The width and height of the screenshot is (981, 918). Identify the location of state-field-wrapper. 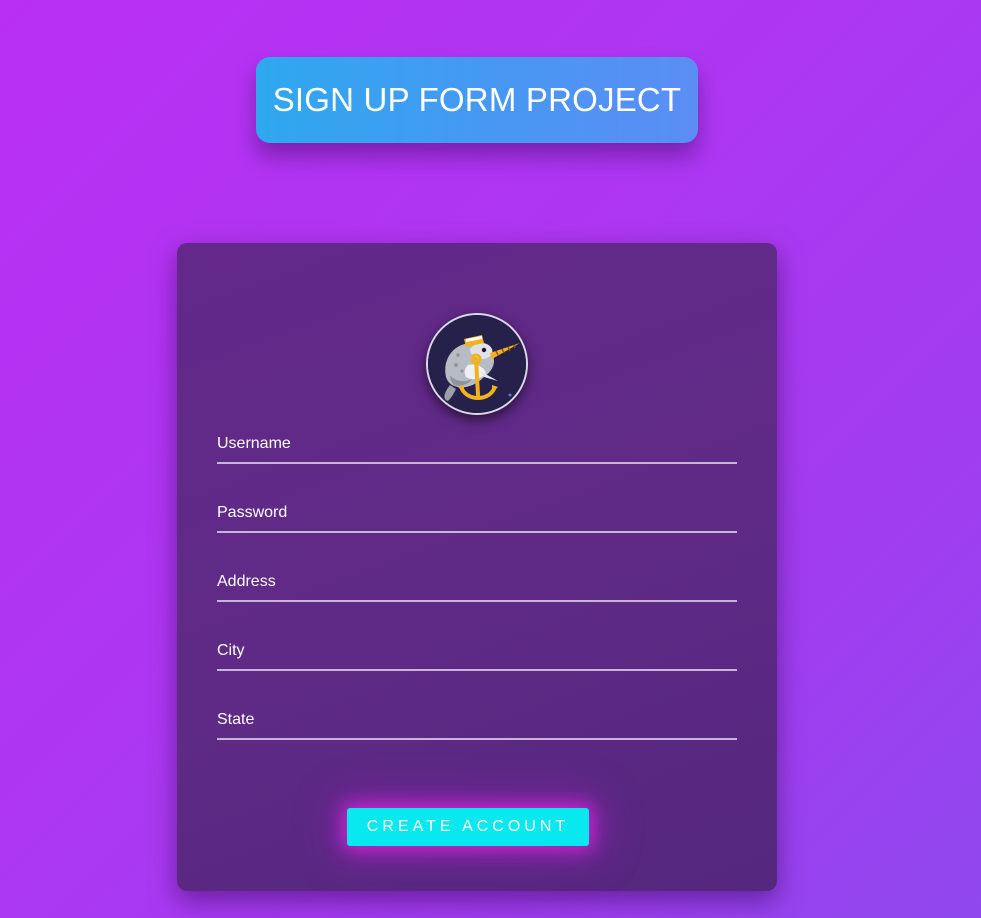
(477, 723).